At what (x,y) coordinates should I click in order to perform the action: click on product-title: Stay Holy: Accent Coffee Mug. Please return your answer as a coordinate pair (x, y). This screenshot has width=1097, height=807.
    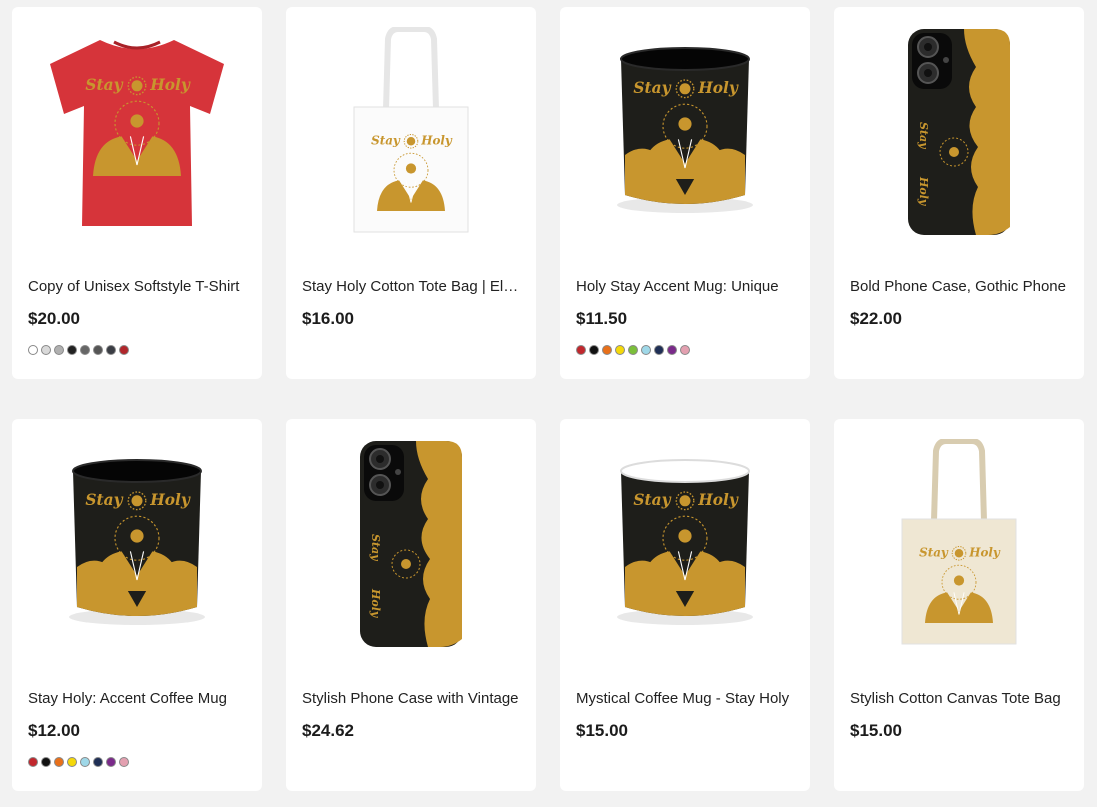
    Looking at the image, I should click on (139, 699).